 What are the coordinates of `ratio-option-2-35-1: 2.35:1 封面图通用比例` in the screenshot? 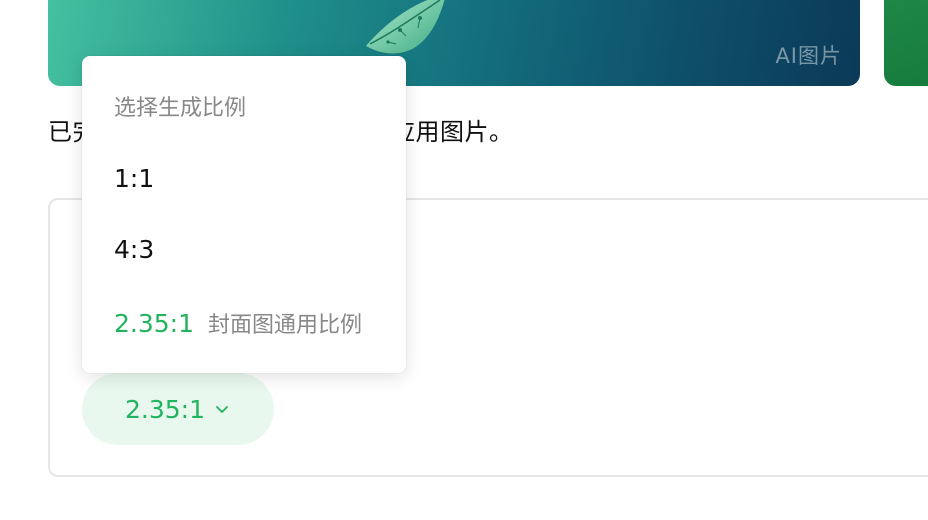 It's located at (238, 323).